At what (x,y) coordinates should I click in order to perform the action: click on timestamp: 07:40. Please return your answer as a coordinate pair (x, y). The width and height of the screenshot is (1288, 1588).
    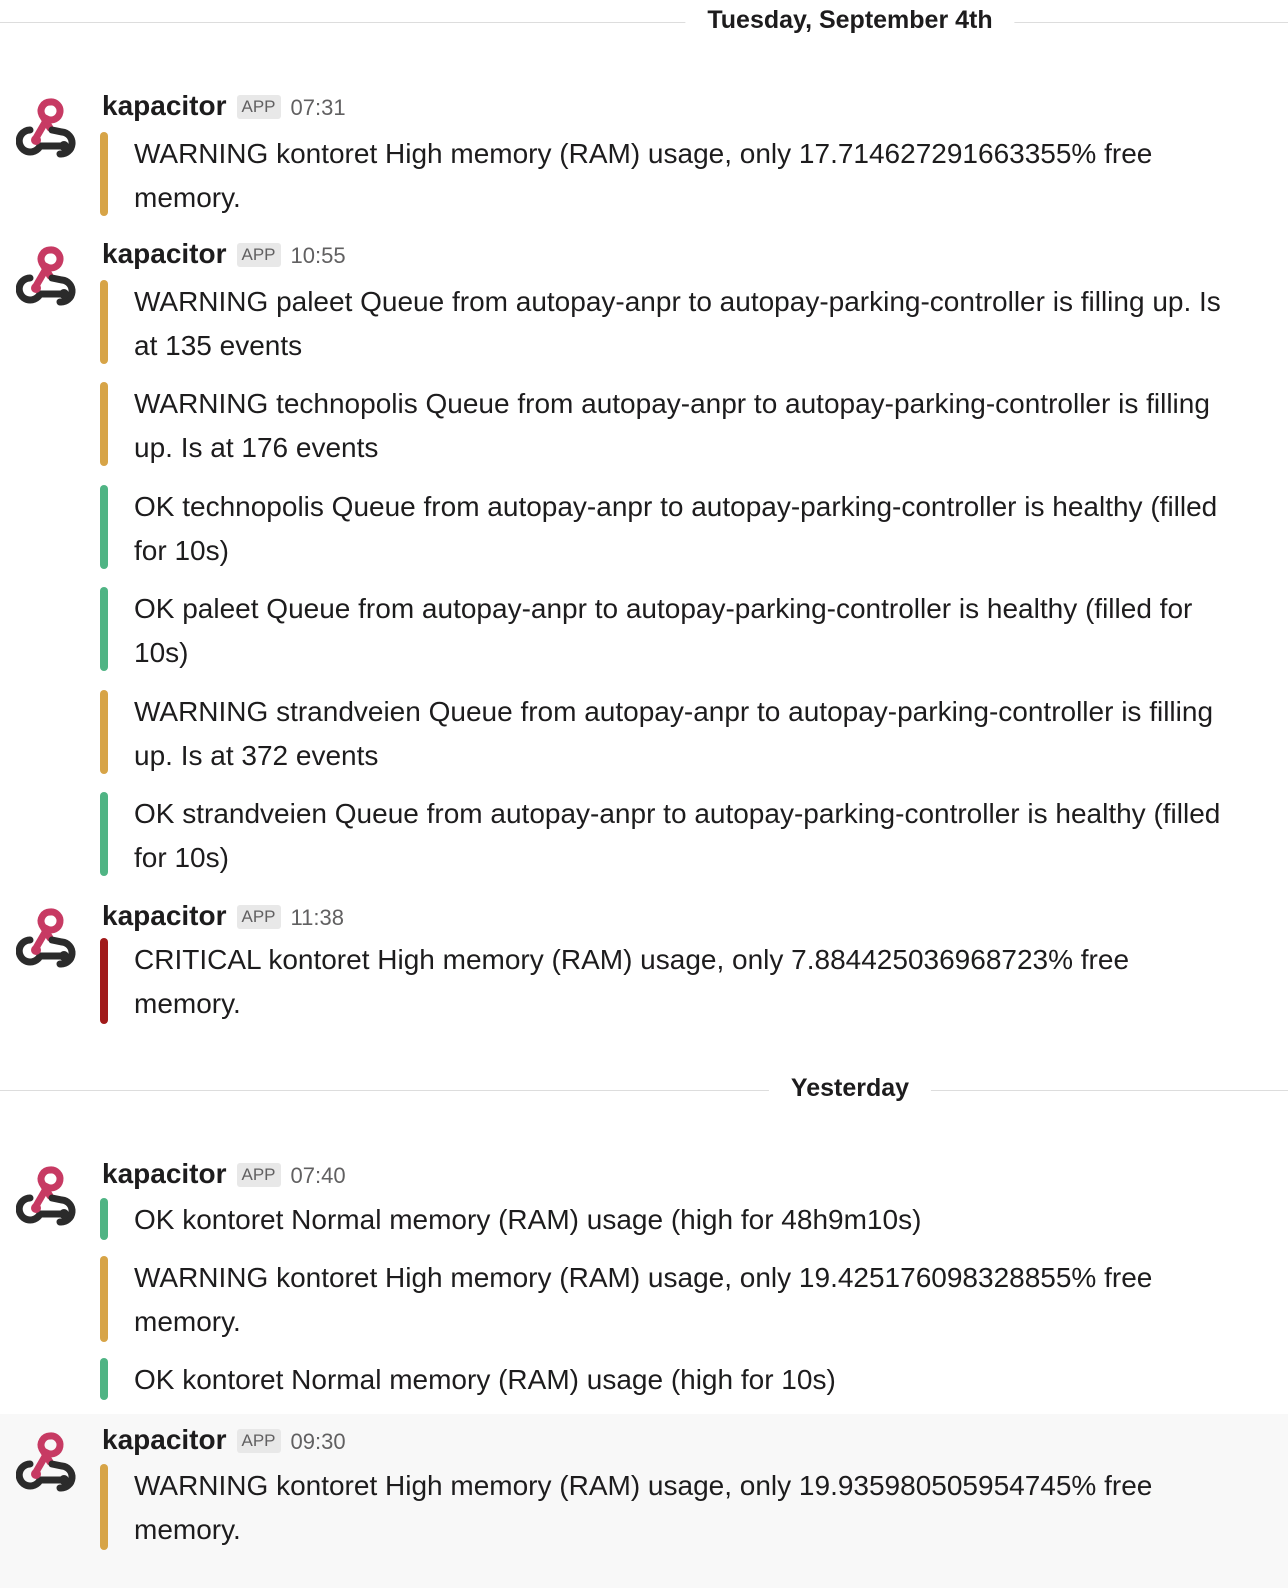
    Looking at the image, I should click on (318, 1176).